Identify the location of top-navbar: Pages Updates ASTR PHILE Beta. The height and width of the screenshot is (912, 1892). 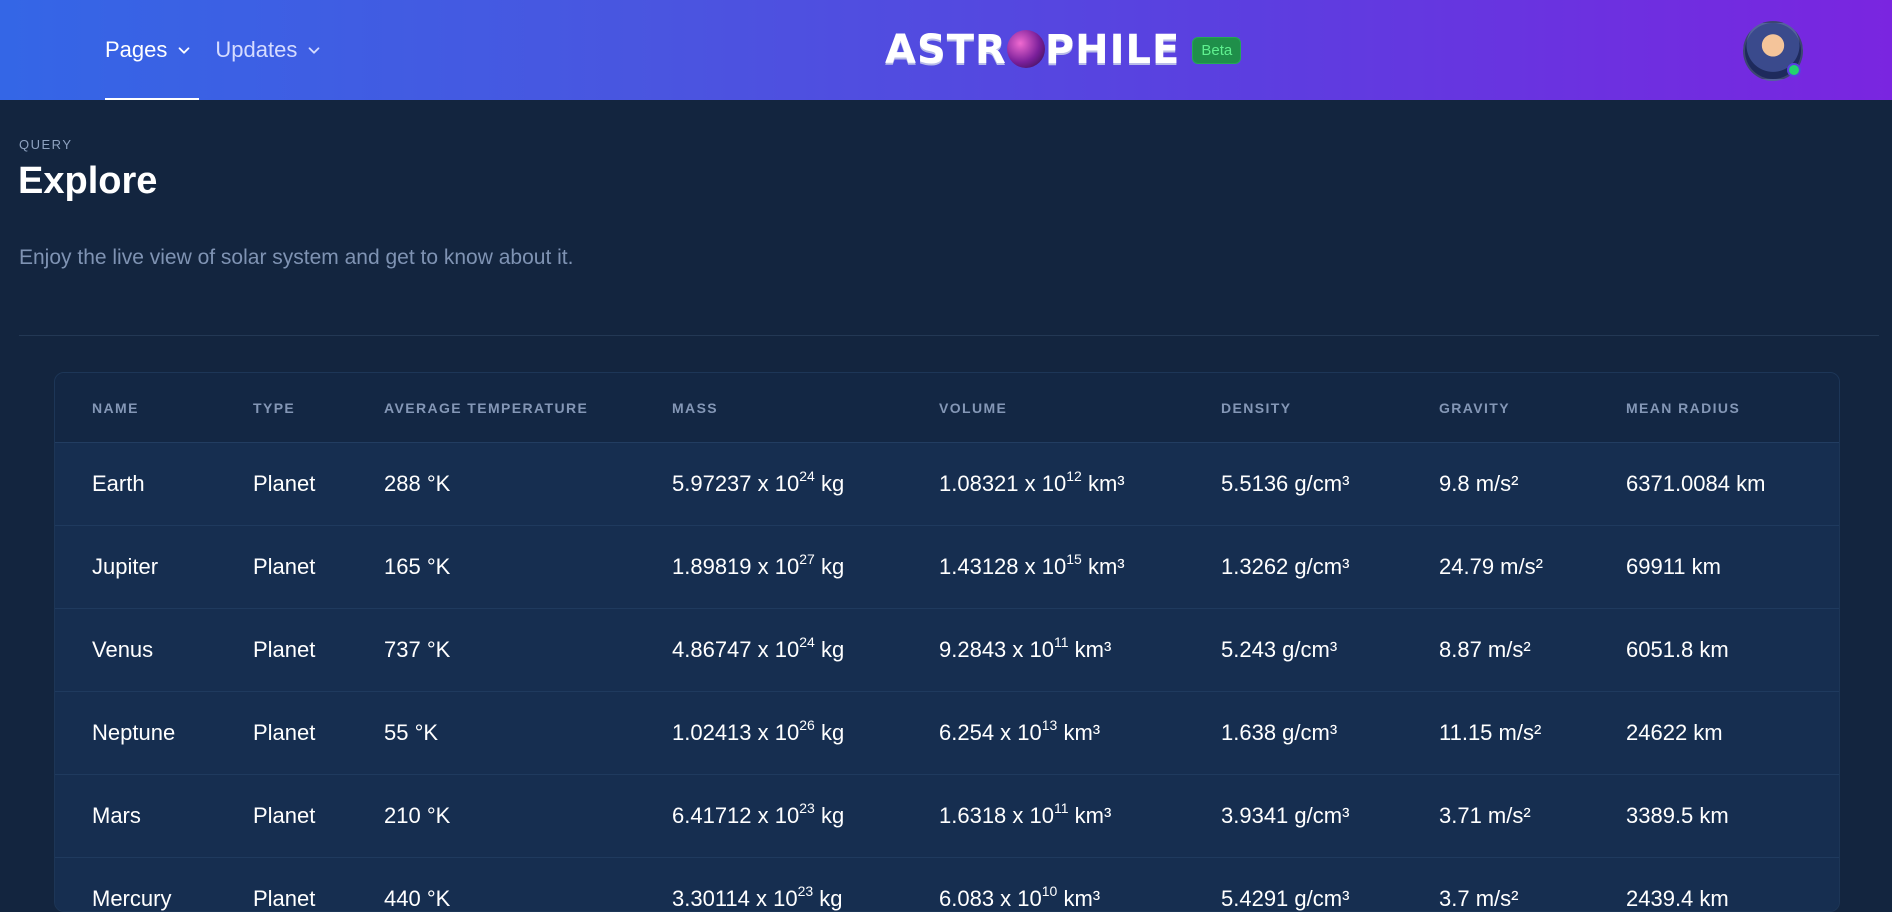
(946, 50).